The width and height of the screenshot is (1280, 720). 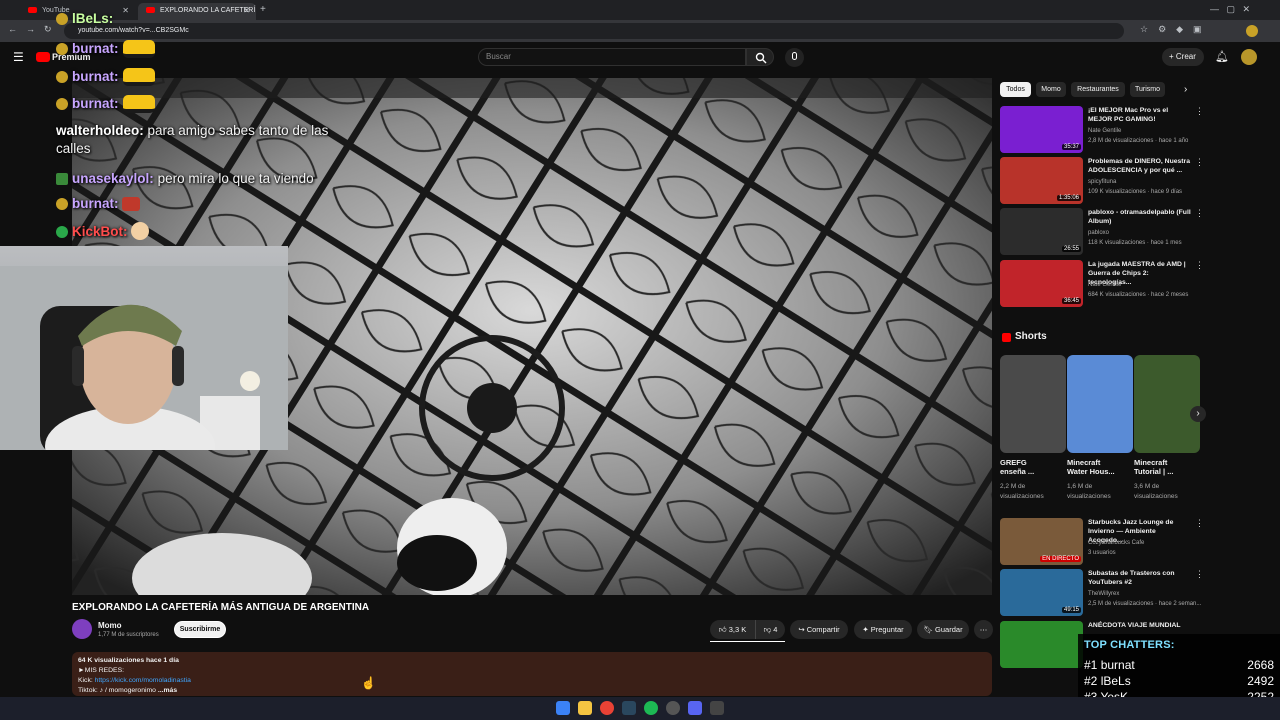 I want to click on chip-momo: Momo, so click(x=1051, y=89).